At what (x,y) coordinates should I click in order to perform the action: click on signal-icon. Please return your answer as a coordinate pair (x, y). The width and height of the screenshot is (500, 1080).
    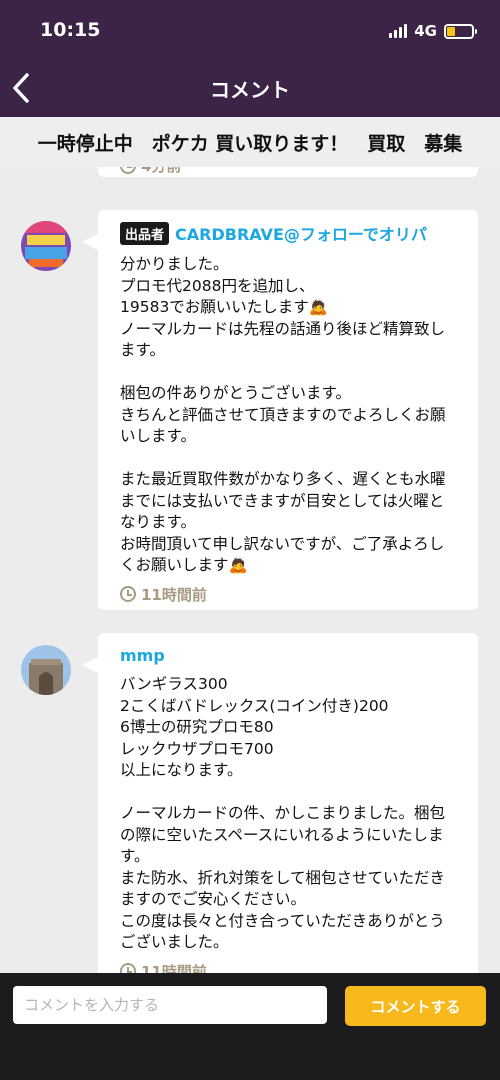
    Looking at the image, I should click on (398, 31).